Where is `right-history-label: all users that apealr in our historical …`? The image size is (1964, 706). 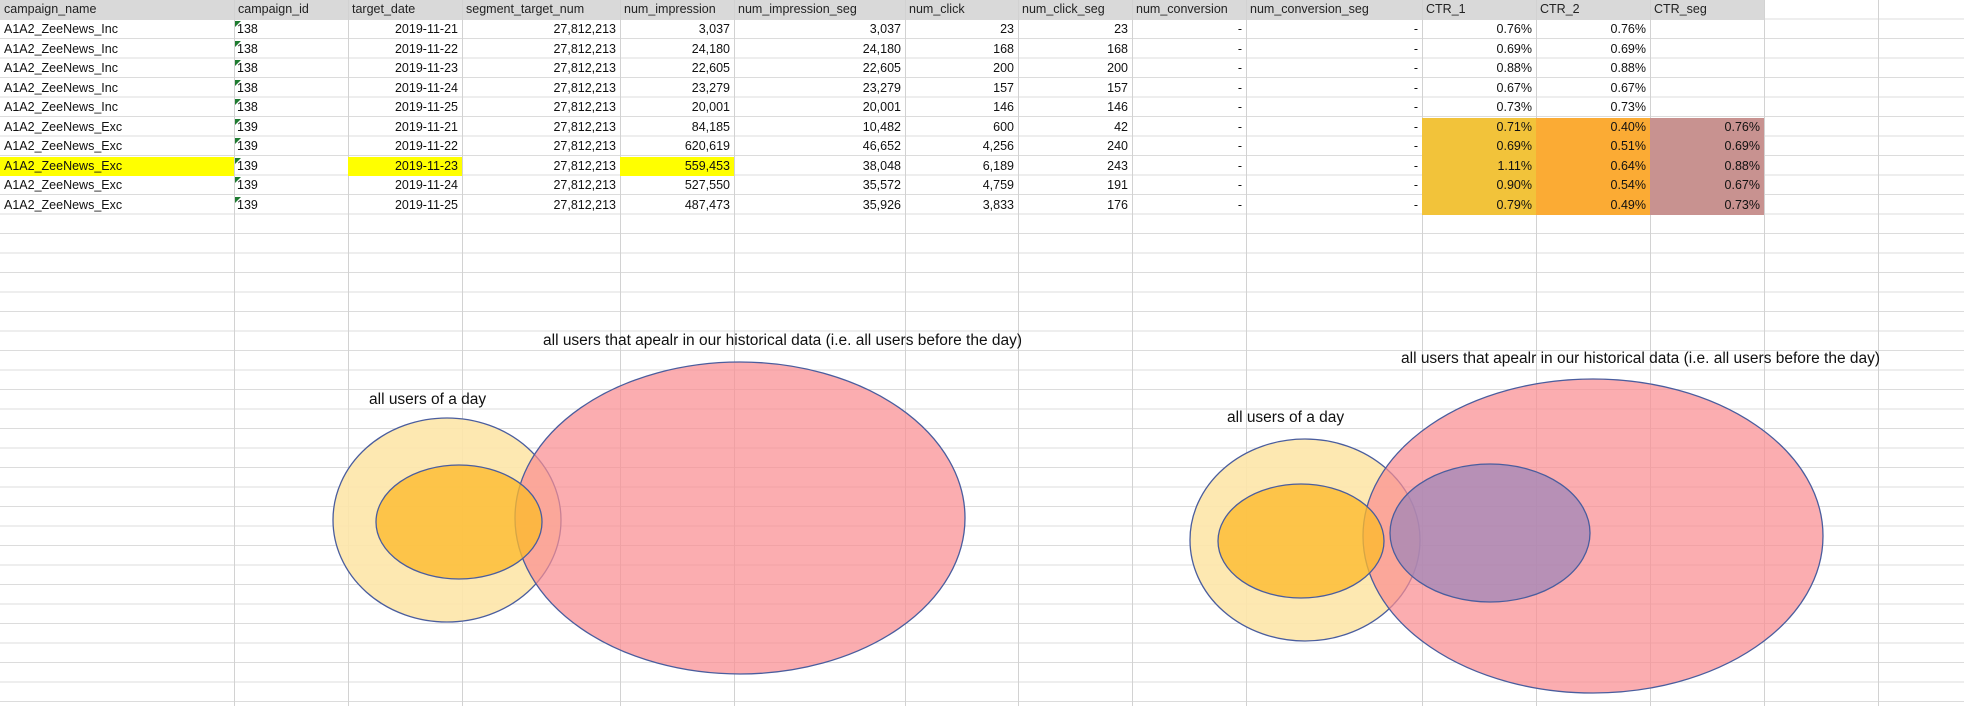
right-history-label: all users that apealr in our historical … is located at coordinates (1640, 358).